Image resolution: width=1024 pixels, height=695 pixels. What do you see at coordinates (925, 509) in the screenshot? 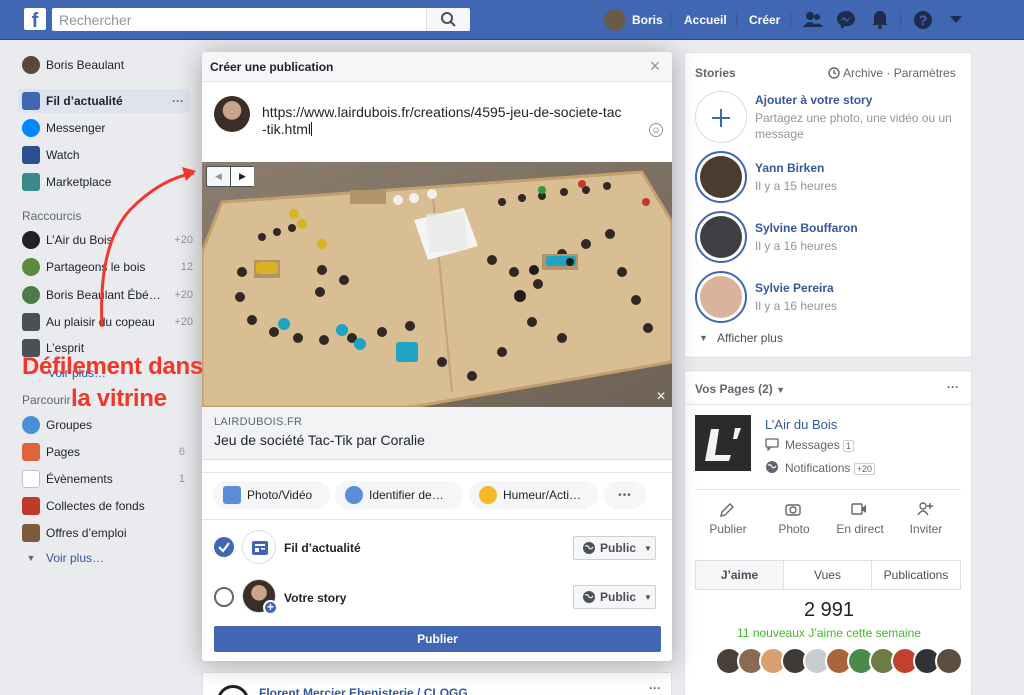
I see `invite-person-icon` at bounding box center [925, 509].